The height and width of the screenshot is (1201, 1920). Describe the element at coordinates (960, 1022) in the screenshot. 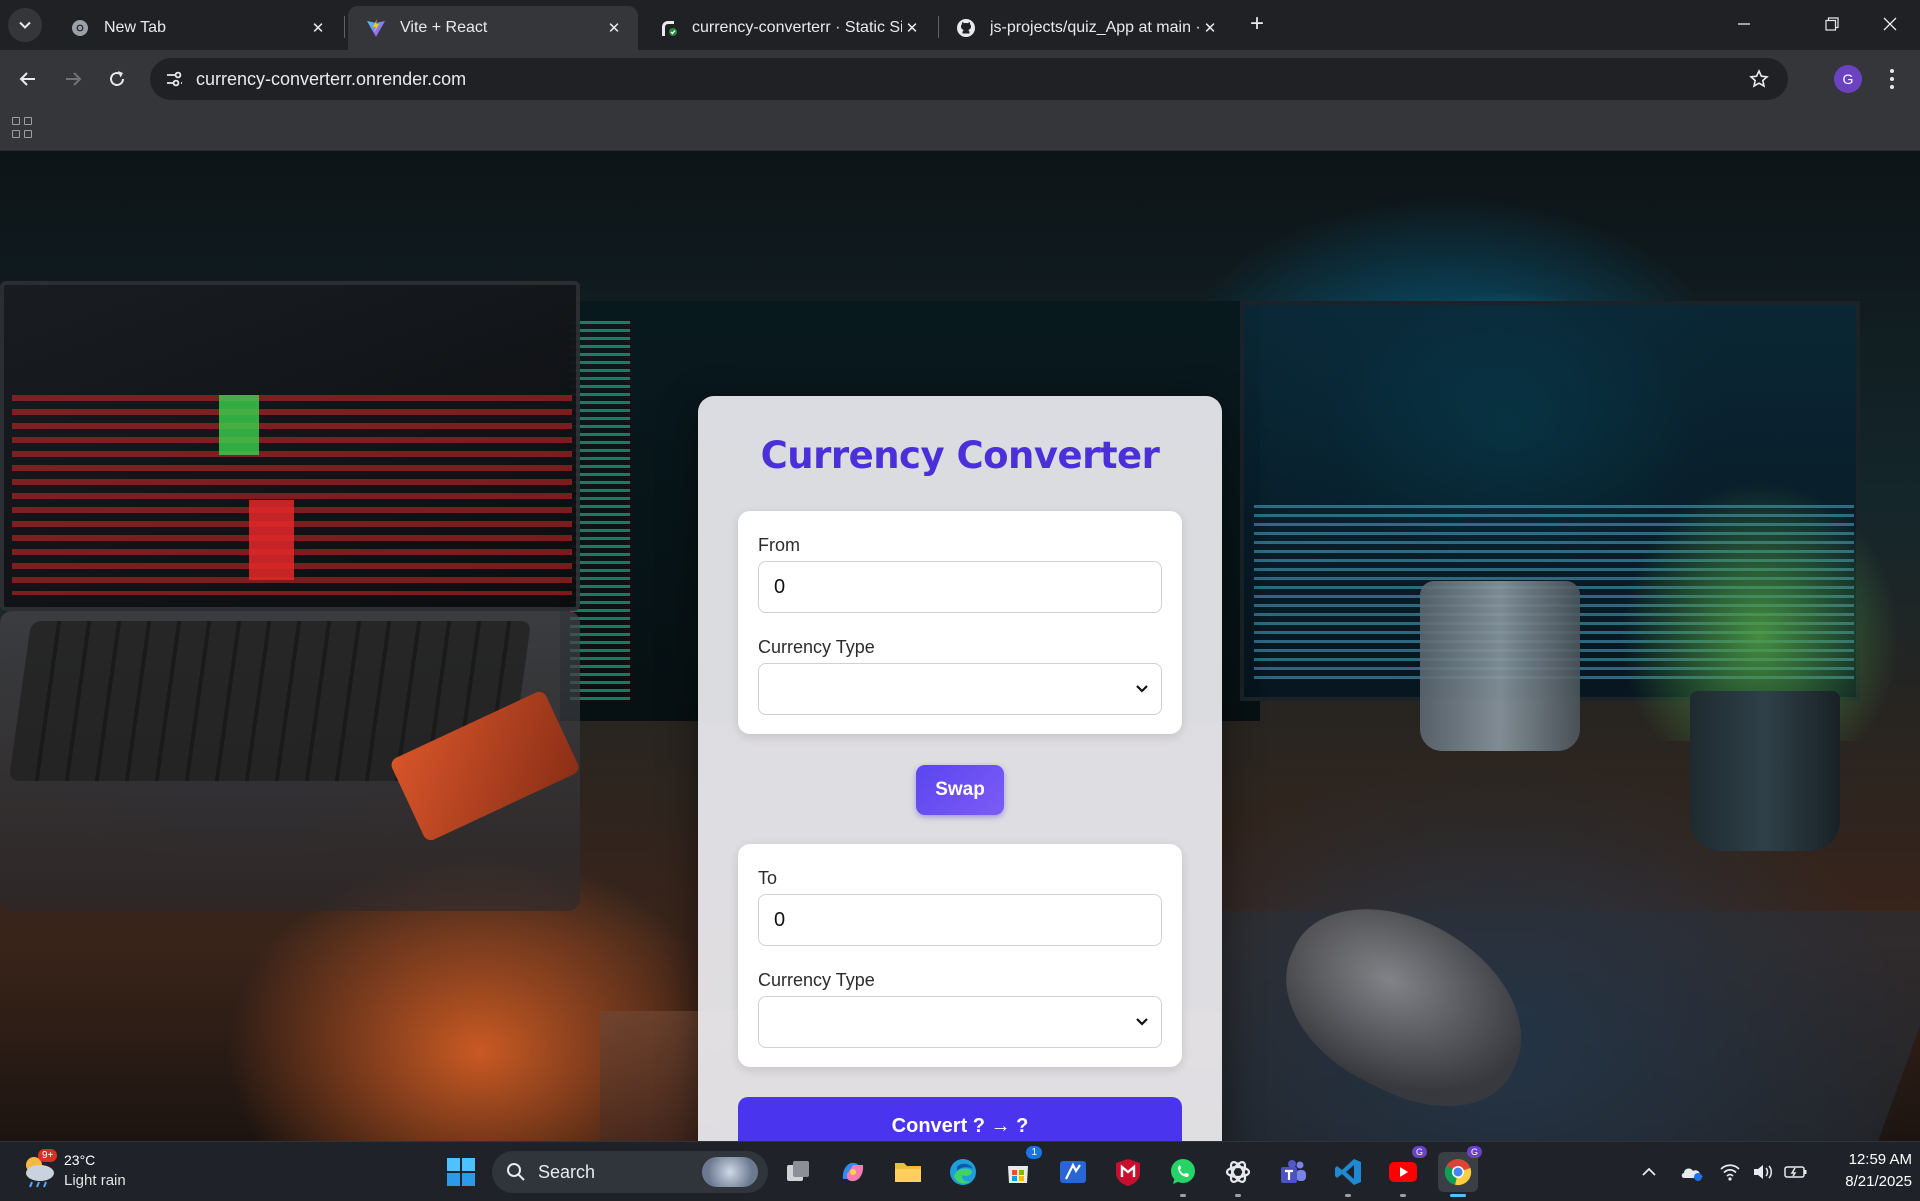

I see `to-currency-select` at that location.